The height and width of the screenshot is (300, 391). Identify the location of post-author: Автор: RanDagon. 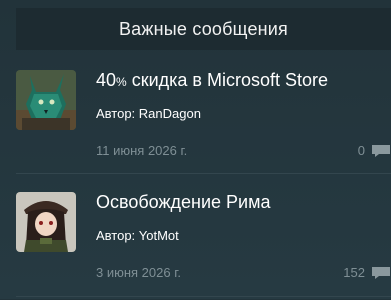
(148, 113).